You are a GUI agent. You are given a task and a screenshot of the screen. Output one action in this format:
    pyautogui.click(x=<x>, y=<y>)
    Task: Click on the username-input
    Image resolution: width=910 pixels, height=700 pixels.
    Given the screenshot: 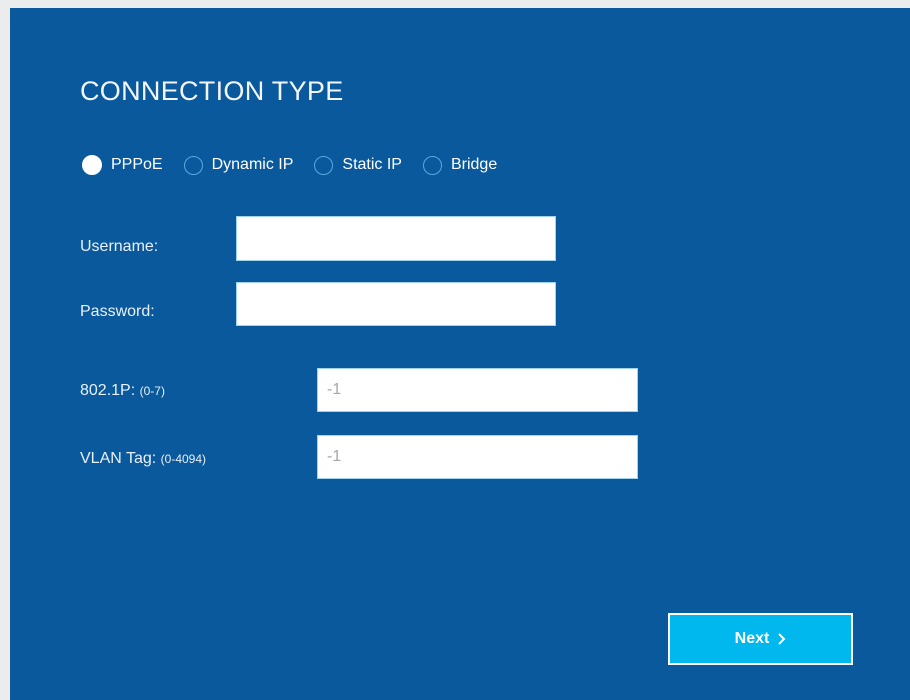 What is the action you would take?
    pyautogui.click(x=396, y=238)
    